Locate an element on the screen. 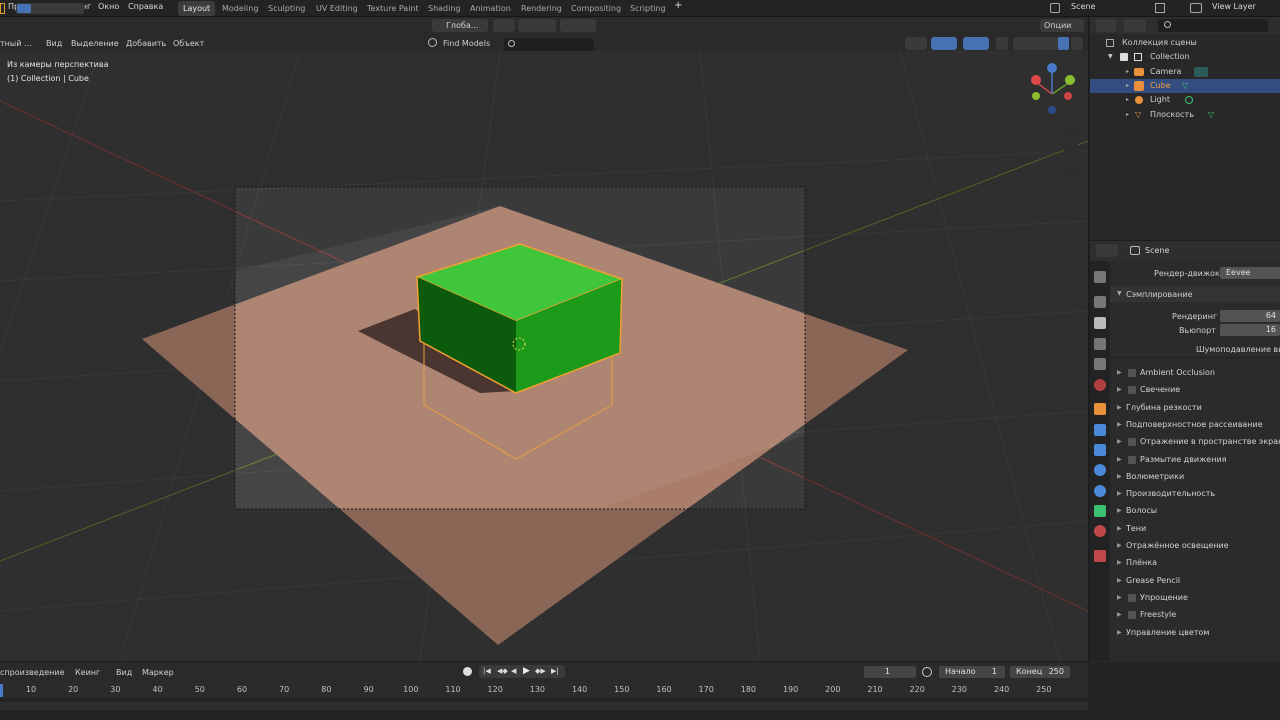 This screenshot has width=1280, height=720. overlay-toggle is located at coordinates (976, 43).